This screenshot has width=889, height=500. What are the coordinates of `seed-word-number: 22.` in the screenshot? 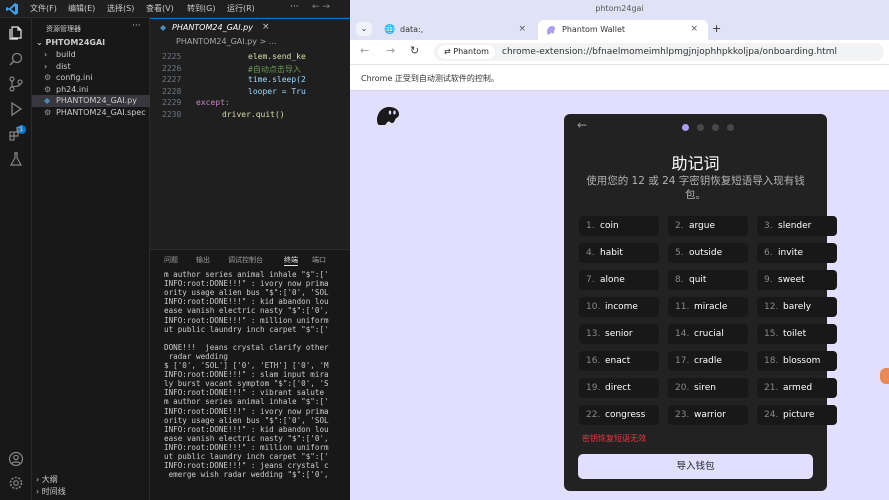 It's located at (593, 415).